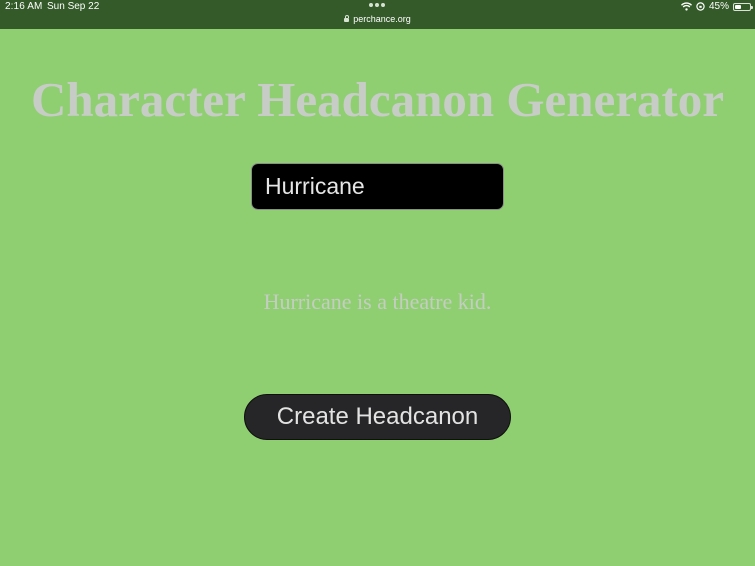  I want to click on create-headcanon-button: Create Headcanon, so click(377, 417).